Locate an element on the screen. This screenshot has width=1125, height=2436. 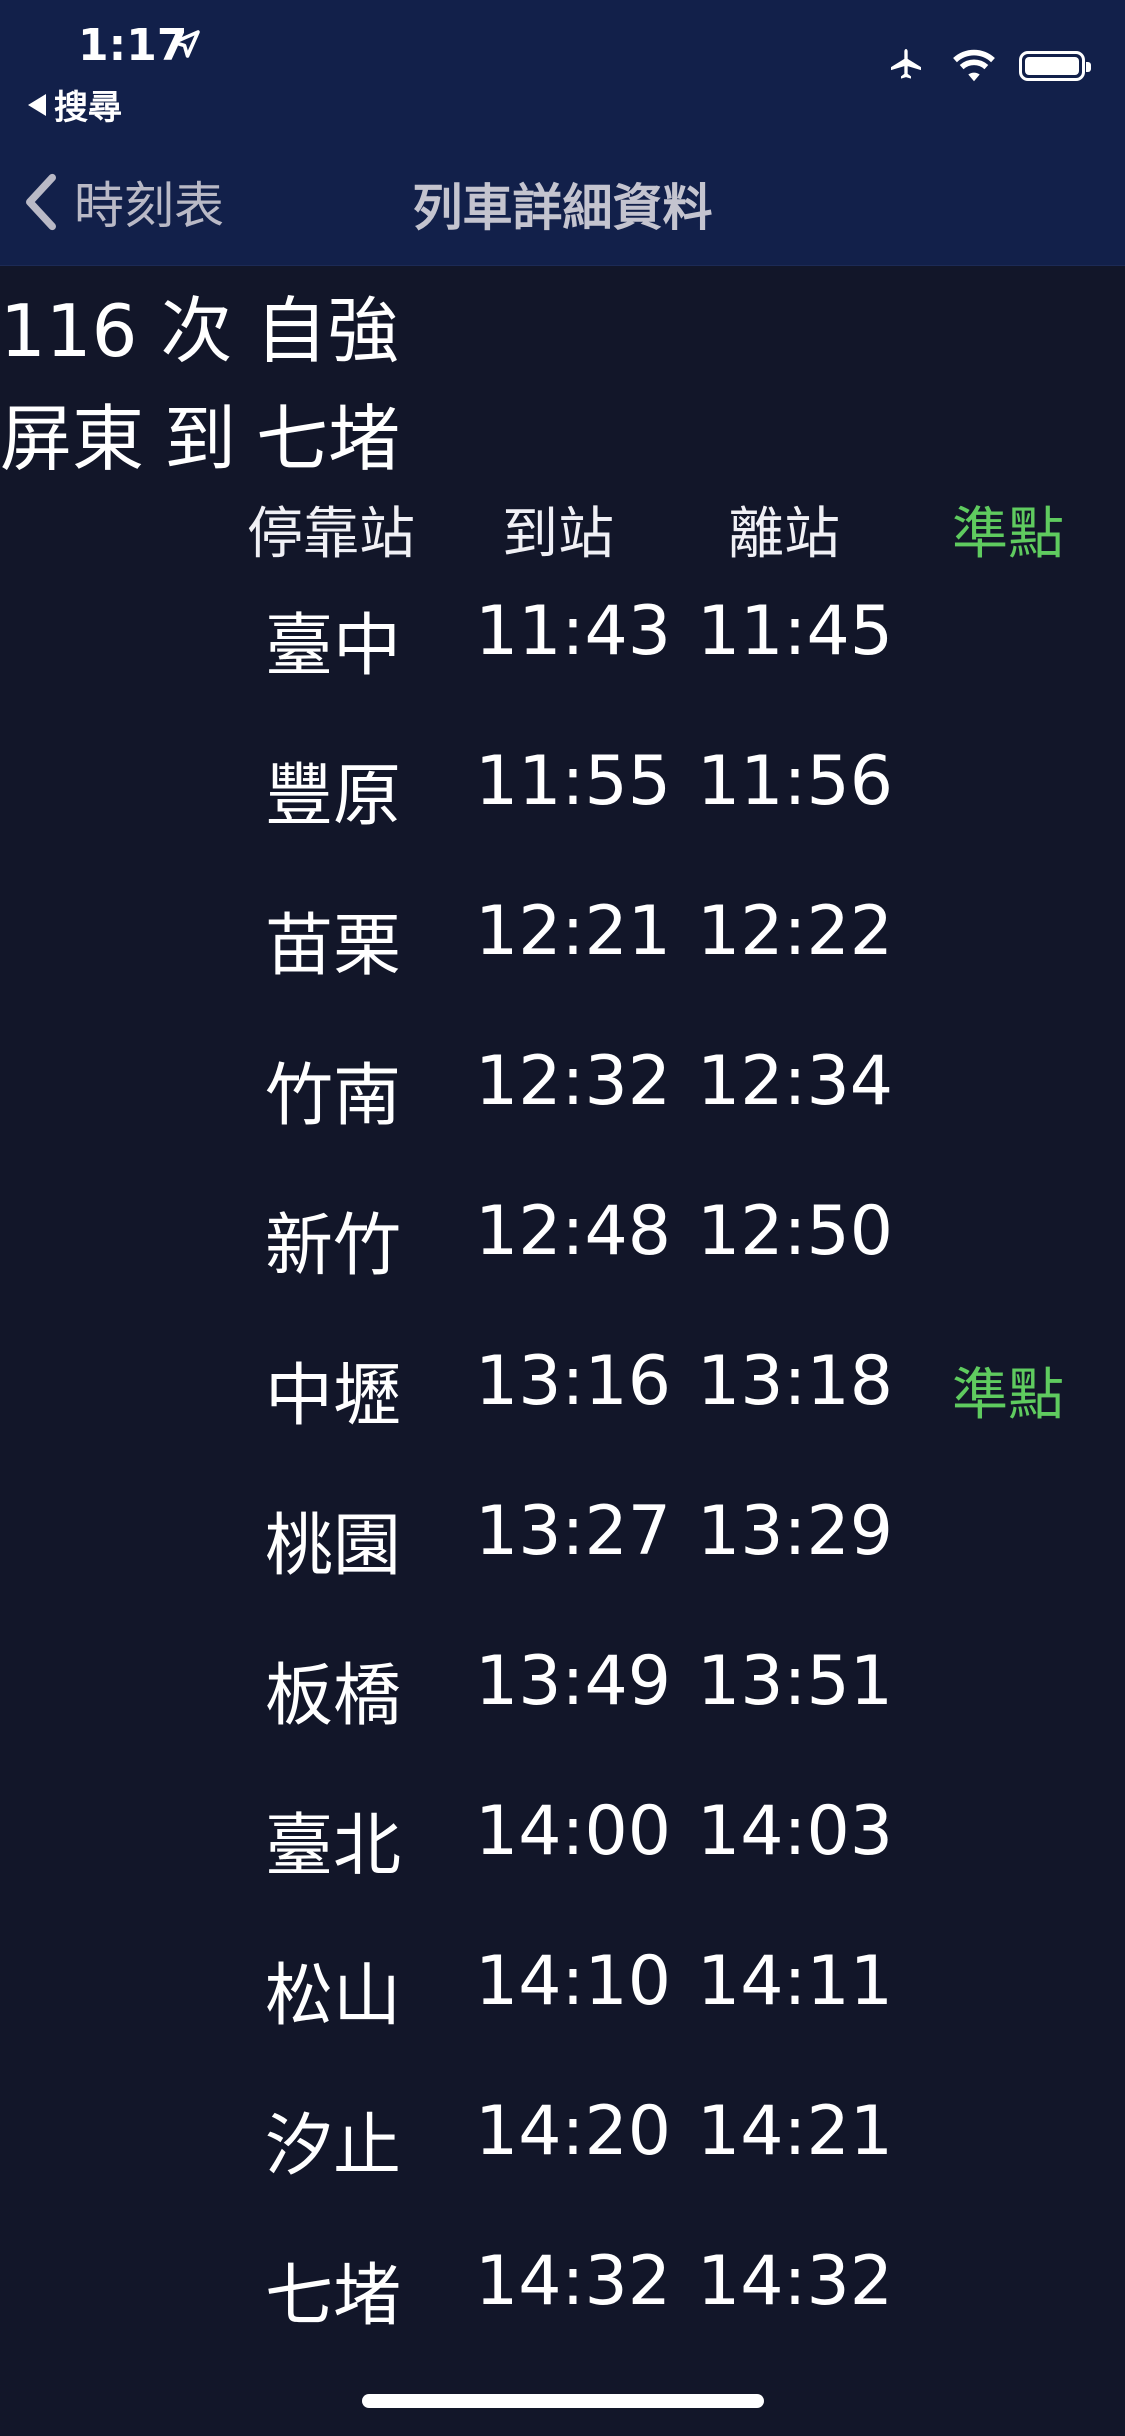
route-from: 屏東 is located at coordinates (72, 439).